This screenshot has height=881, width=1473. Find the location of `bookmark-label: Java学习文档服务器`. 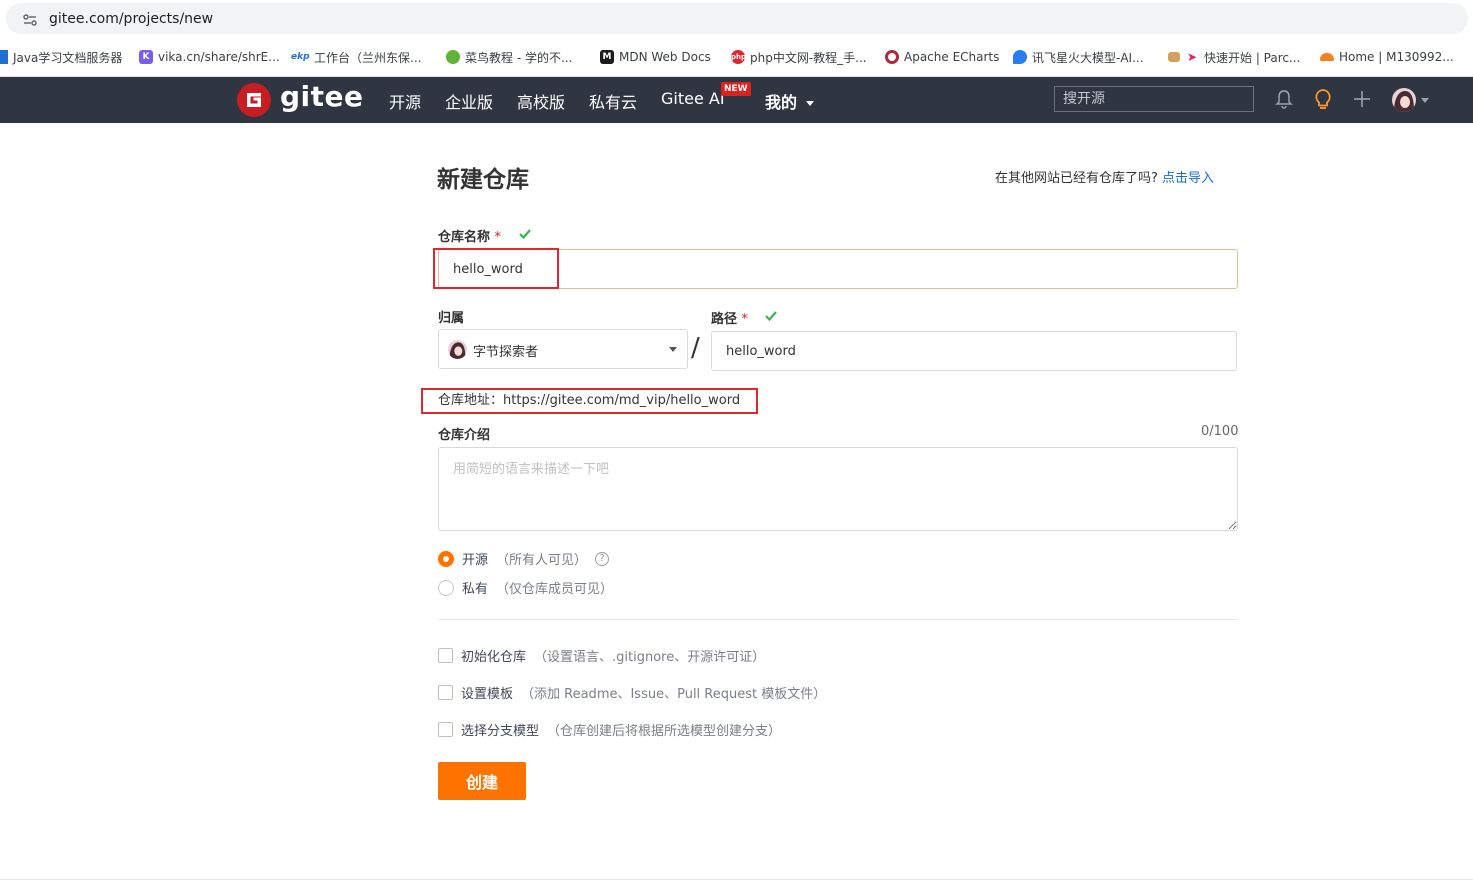

bookmark-label: Java学习文档服务器 is located at coordinates (68, 57).